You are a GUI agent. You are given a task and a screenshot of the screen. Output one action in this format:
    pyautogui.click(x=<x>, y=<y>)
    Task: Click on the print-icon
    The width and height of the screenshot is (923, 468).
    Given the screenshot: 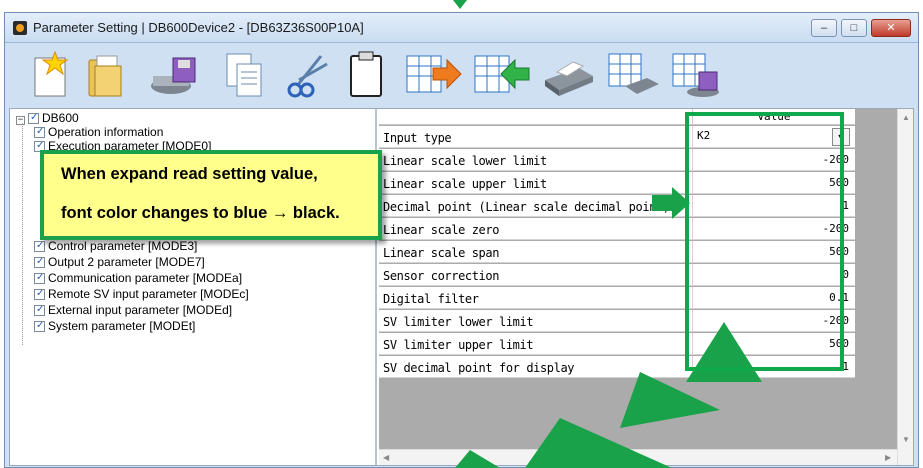 What is the action you would take?
    pyautogui.click(x=568, y=75)
    